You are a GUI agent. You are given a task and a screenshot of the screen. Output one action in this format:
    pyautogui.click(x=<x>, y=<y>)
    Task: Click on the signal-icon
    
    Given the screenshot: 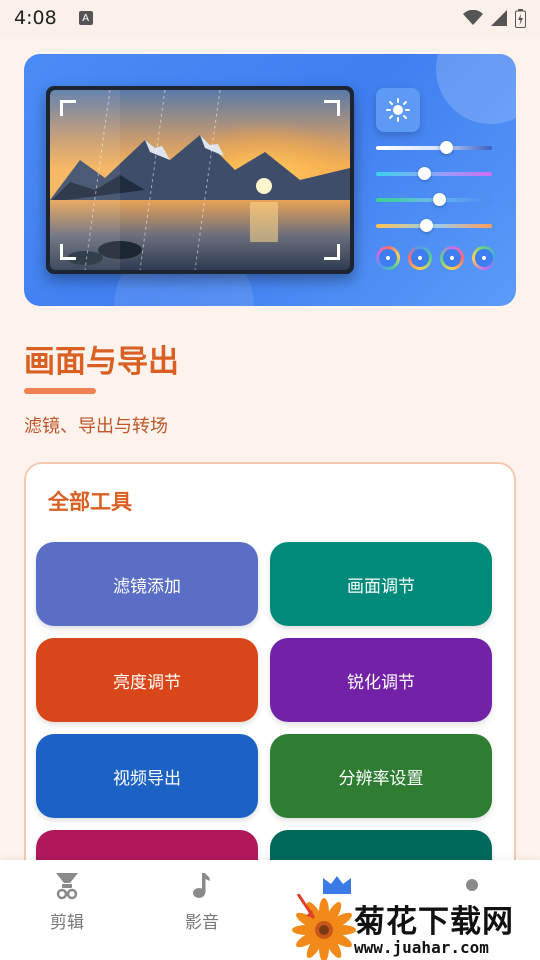 What is the action you would take?
    pyautogui.click(x=499, y=18)
    